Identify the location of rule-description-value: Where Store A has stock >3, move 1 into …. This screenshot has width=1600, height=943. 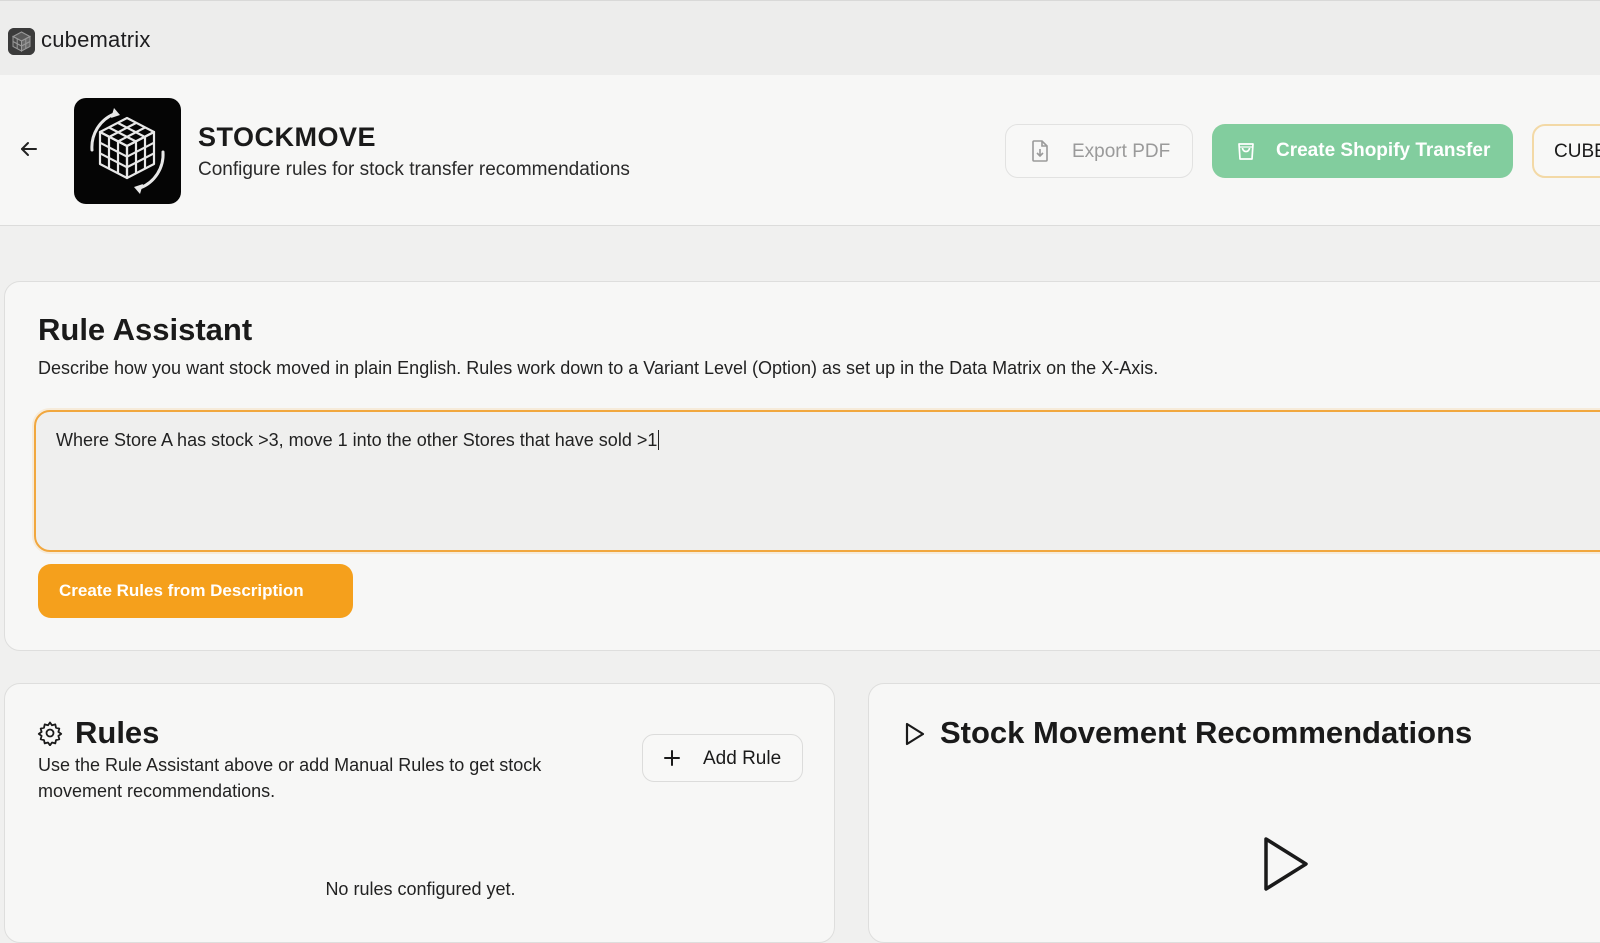
(357, 440).